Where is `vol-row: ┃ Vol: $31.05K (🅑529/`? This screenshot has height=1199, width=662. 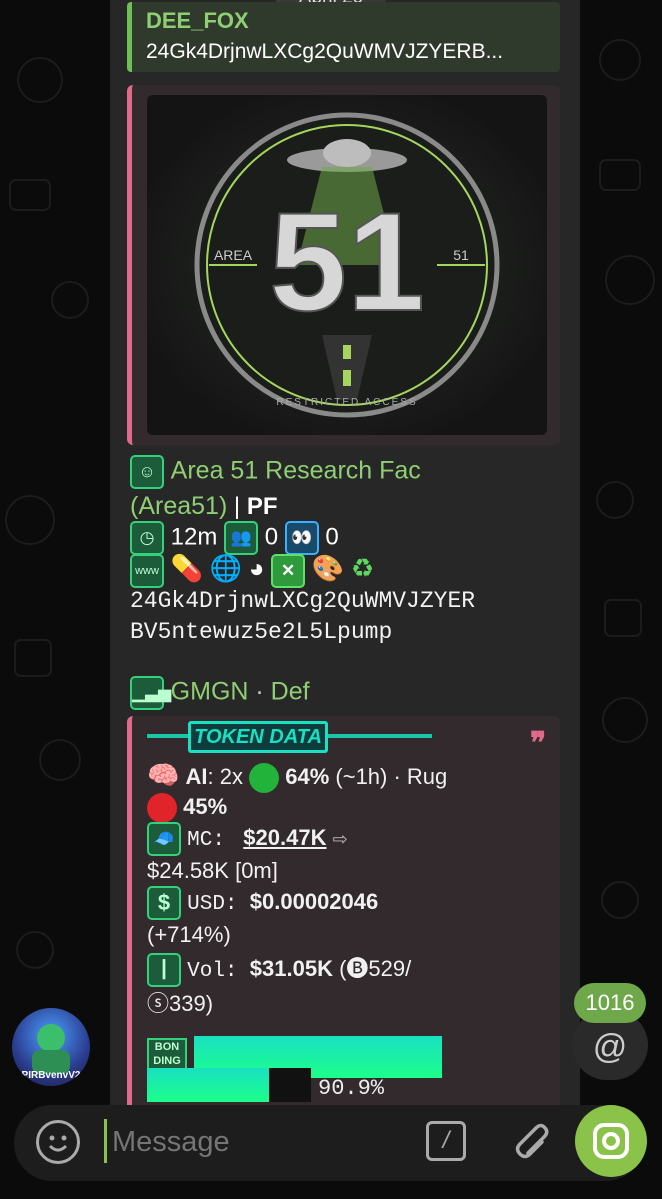
vol-row: ┃ Vol: $31.05K (🅑529/ is located at coordinates (279, 969).